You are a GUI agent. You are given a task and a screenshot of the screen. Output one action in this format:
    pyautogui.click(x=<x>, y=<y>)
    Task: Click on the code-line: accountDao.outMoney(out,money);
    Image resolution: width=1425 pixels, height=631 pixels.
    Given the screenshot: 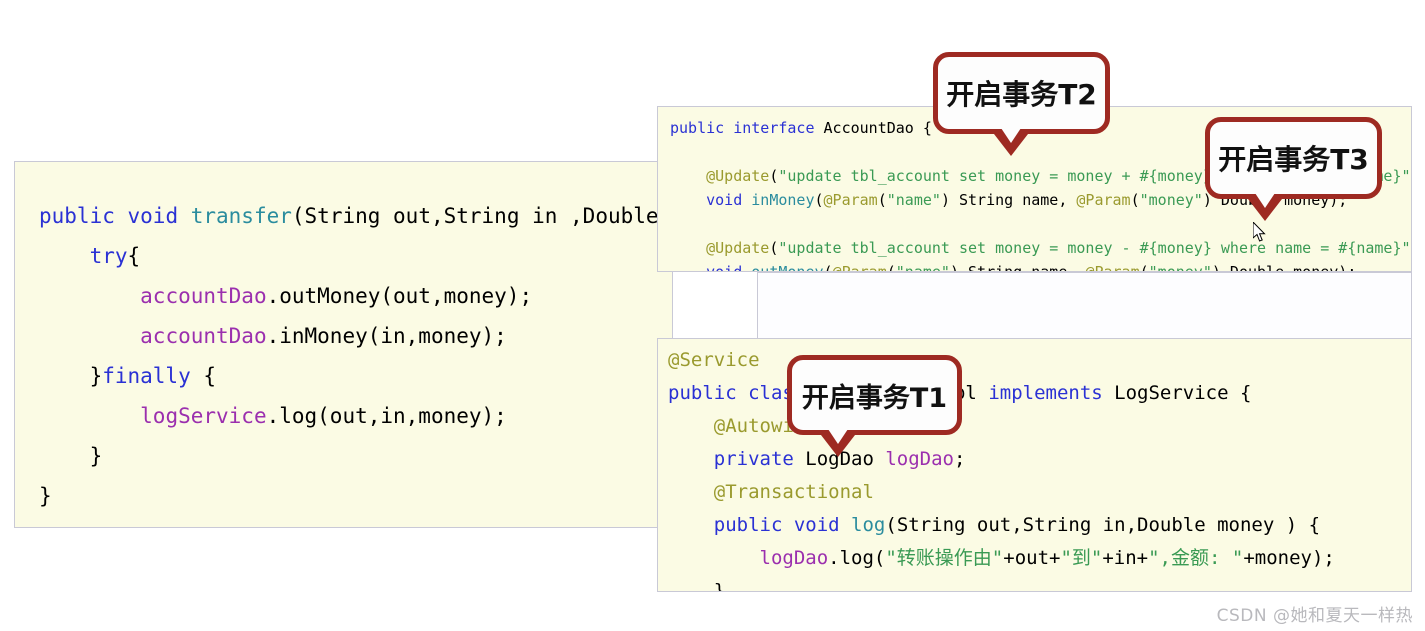 What is the action you would take?
    pyautogui.click(x=355, y=296)
    